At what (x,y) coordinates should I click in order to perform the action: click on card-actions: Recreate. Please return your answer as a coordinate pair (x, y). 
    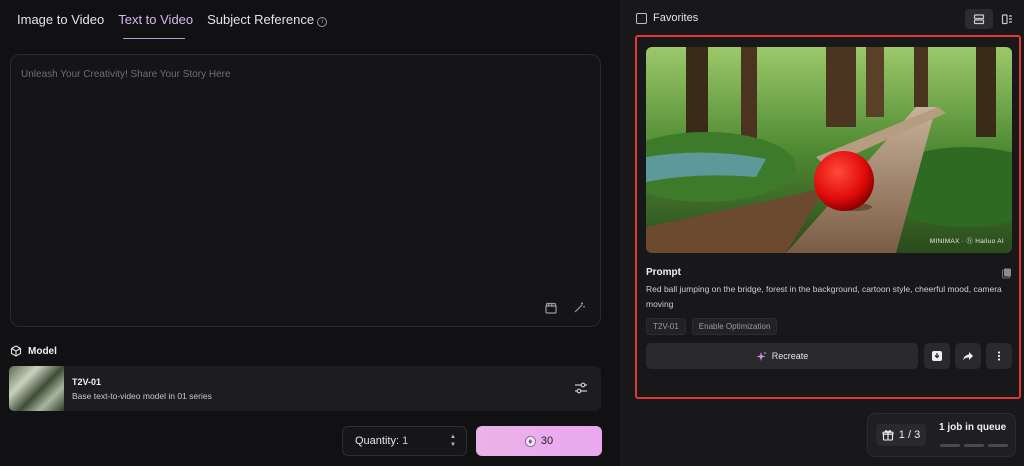
    Looking at the image, I should click on (829, 356).